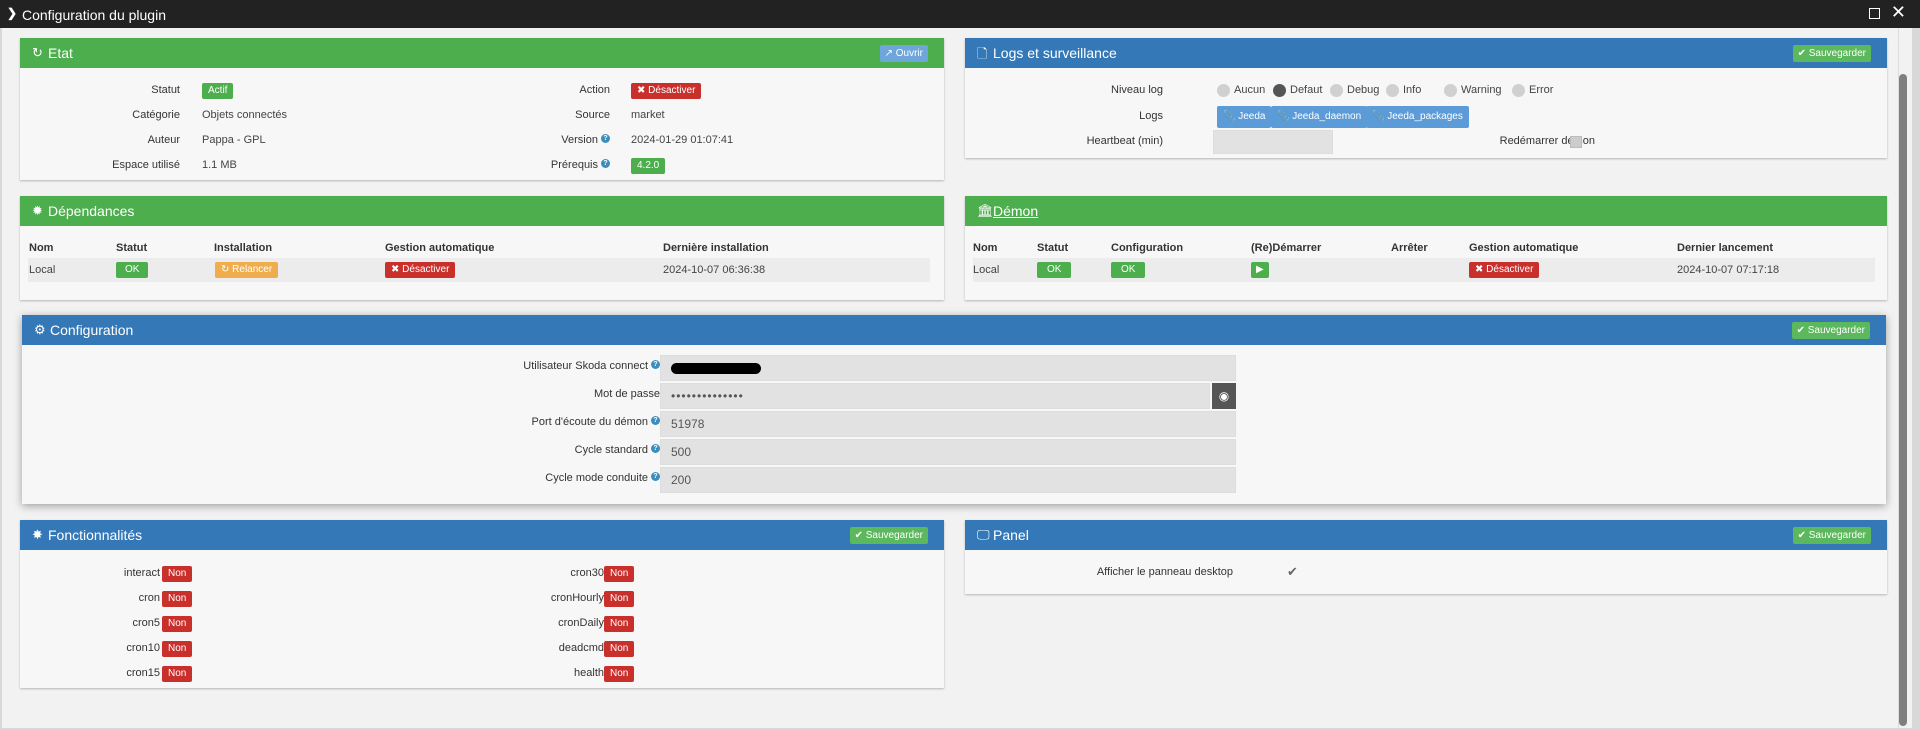  I want to click on demon-last-launch: 2024-10-07 07:17:18, so click(1728, 270).